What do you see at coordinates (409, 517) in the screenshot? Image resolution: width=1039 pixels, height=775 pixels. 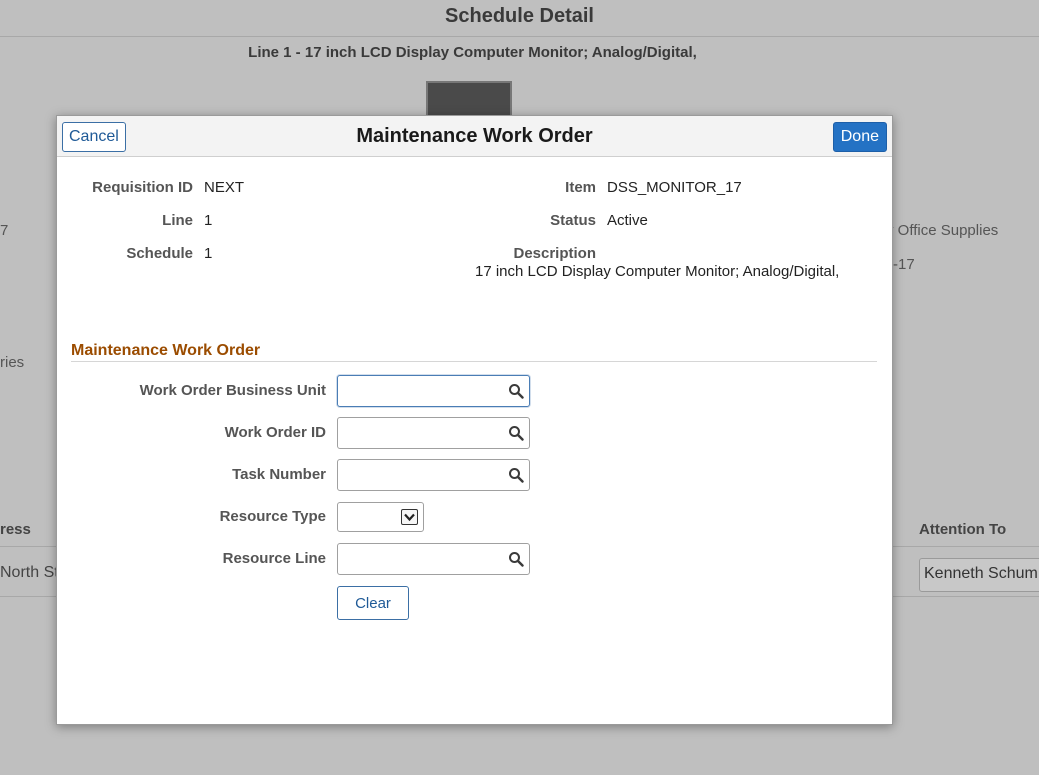 I see `chevron-down-icon` at bounding box center [409, 517].